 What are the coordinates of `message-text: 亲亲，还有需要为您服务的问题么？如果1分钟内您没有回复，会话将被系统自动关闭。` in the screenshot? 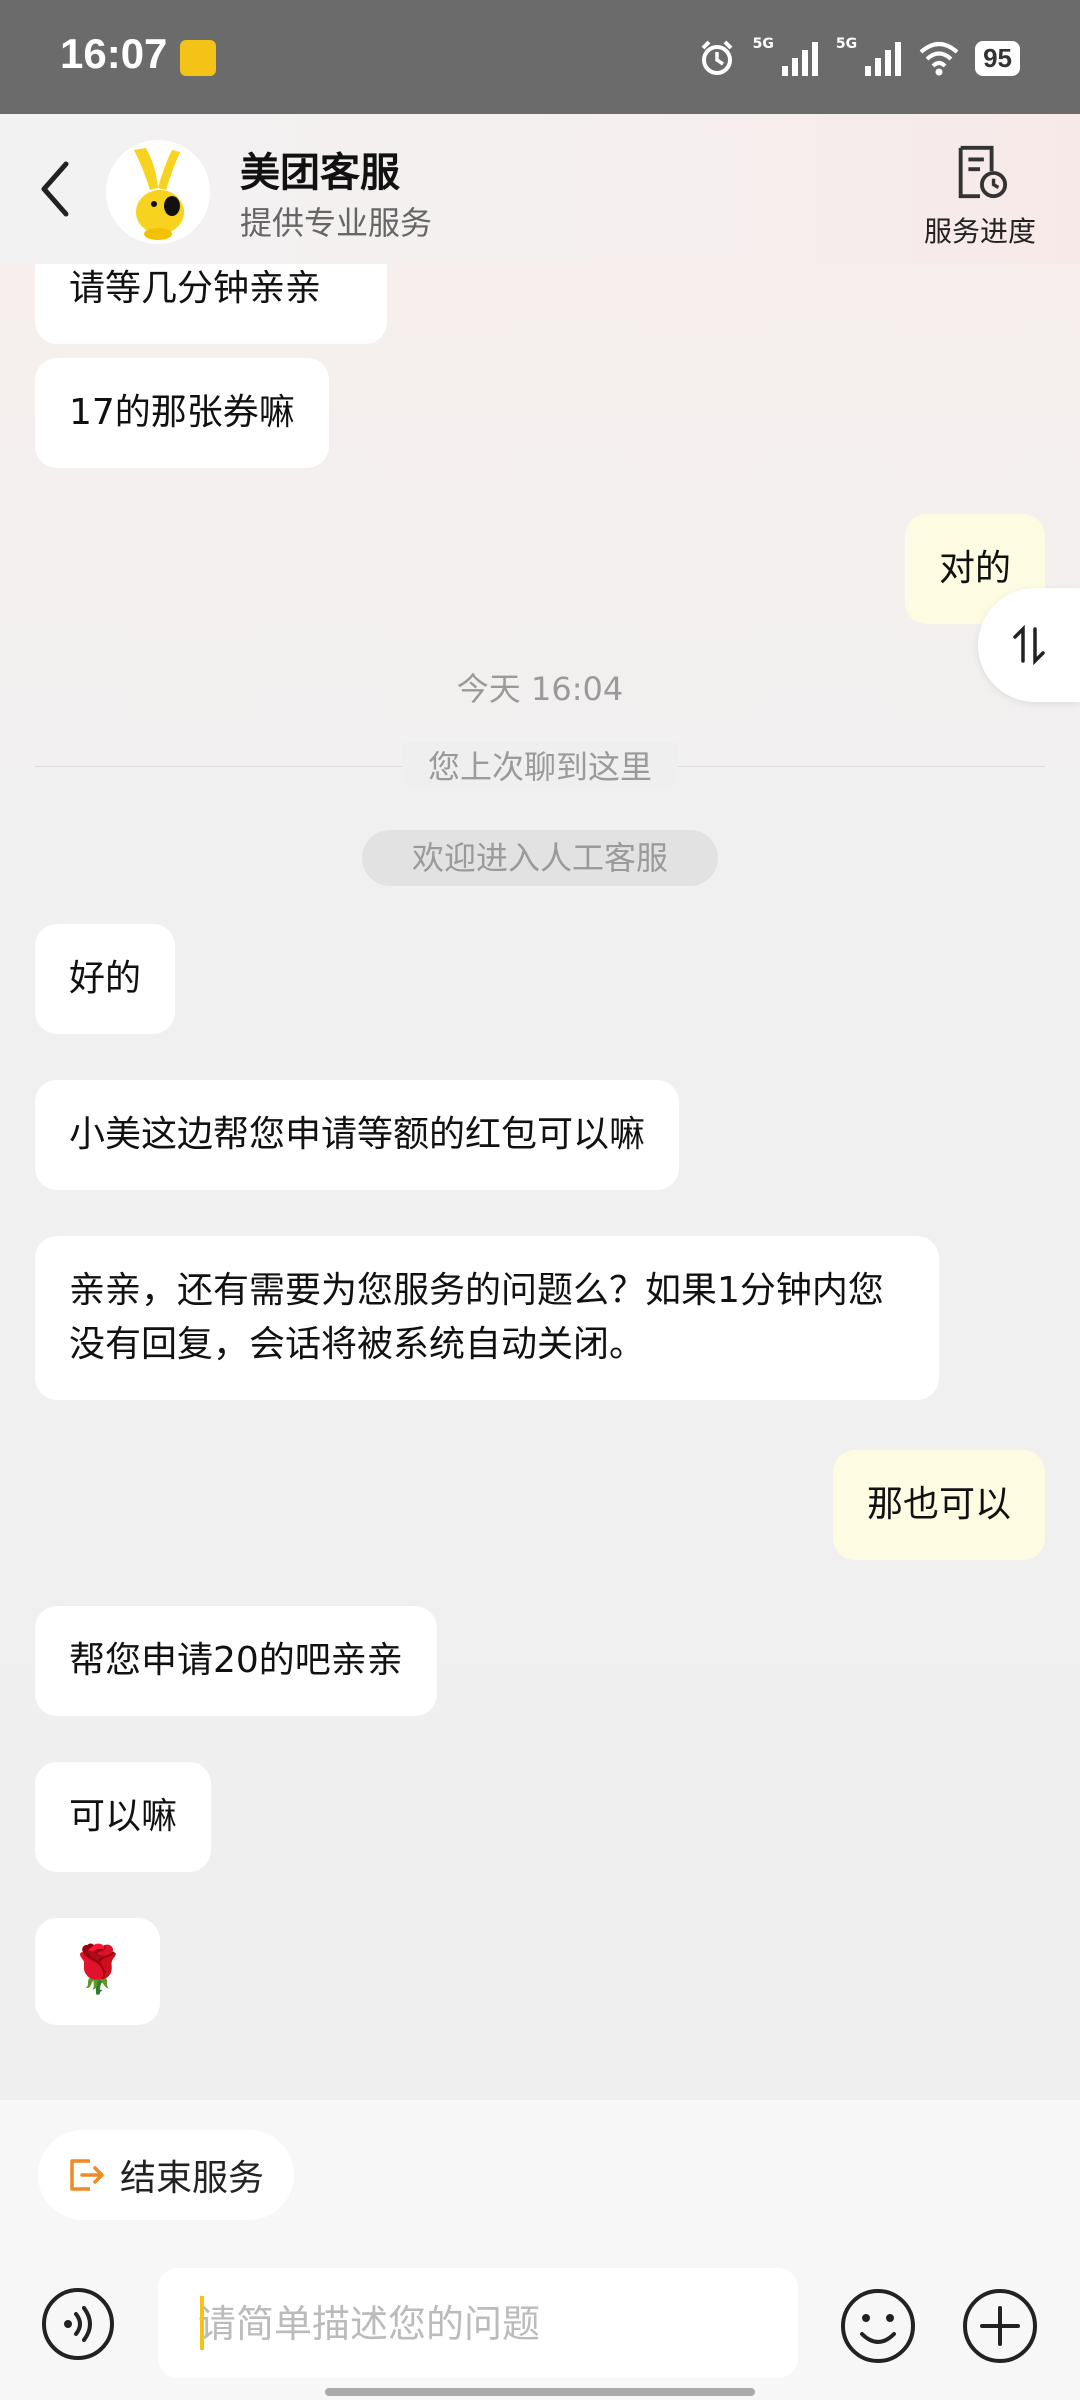 It's located at (476, 1317).